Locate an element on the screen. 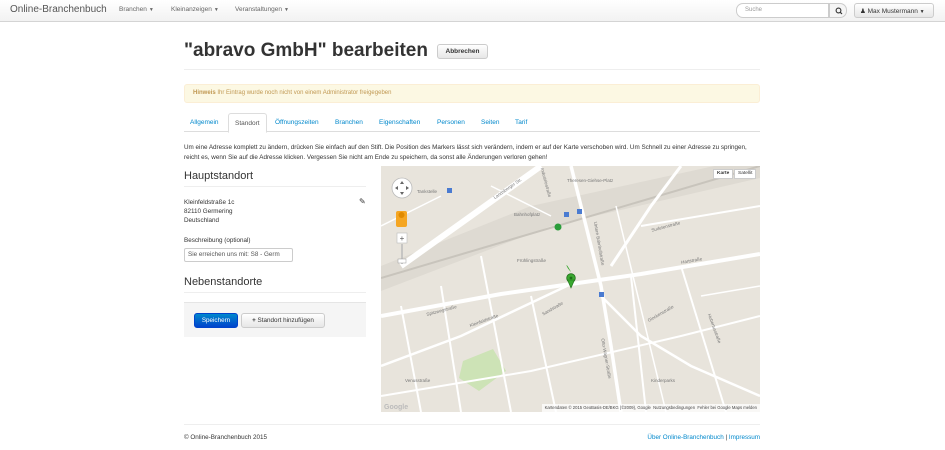 This screenshot has width=945, height=450. tab-personen: Personen is located at coordinates (451, 122).